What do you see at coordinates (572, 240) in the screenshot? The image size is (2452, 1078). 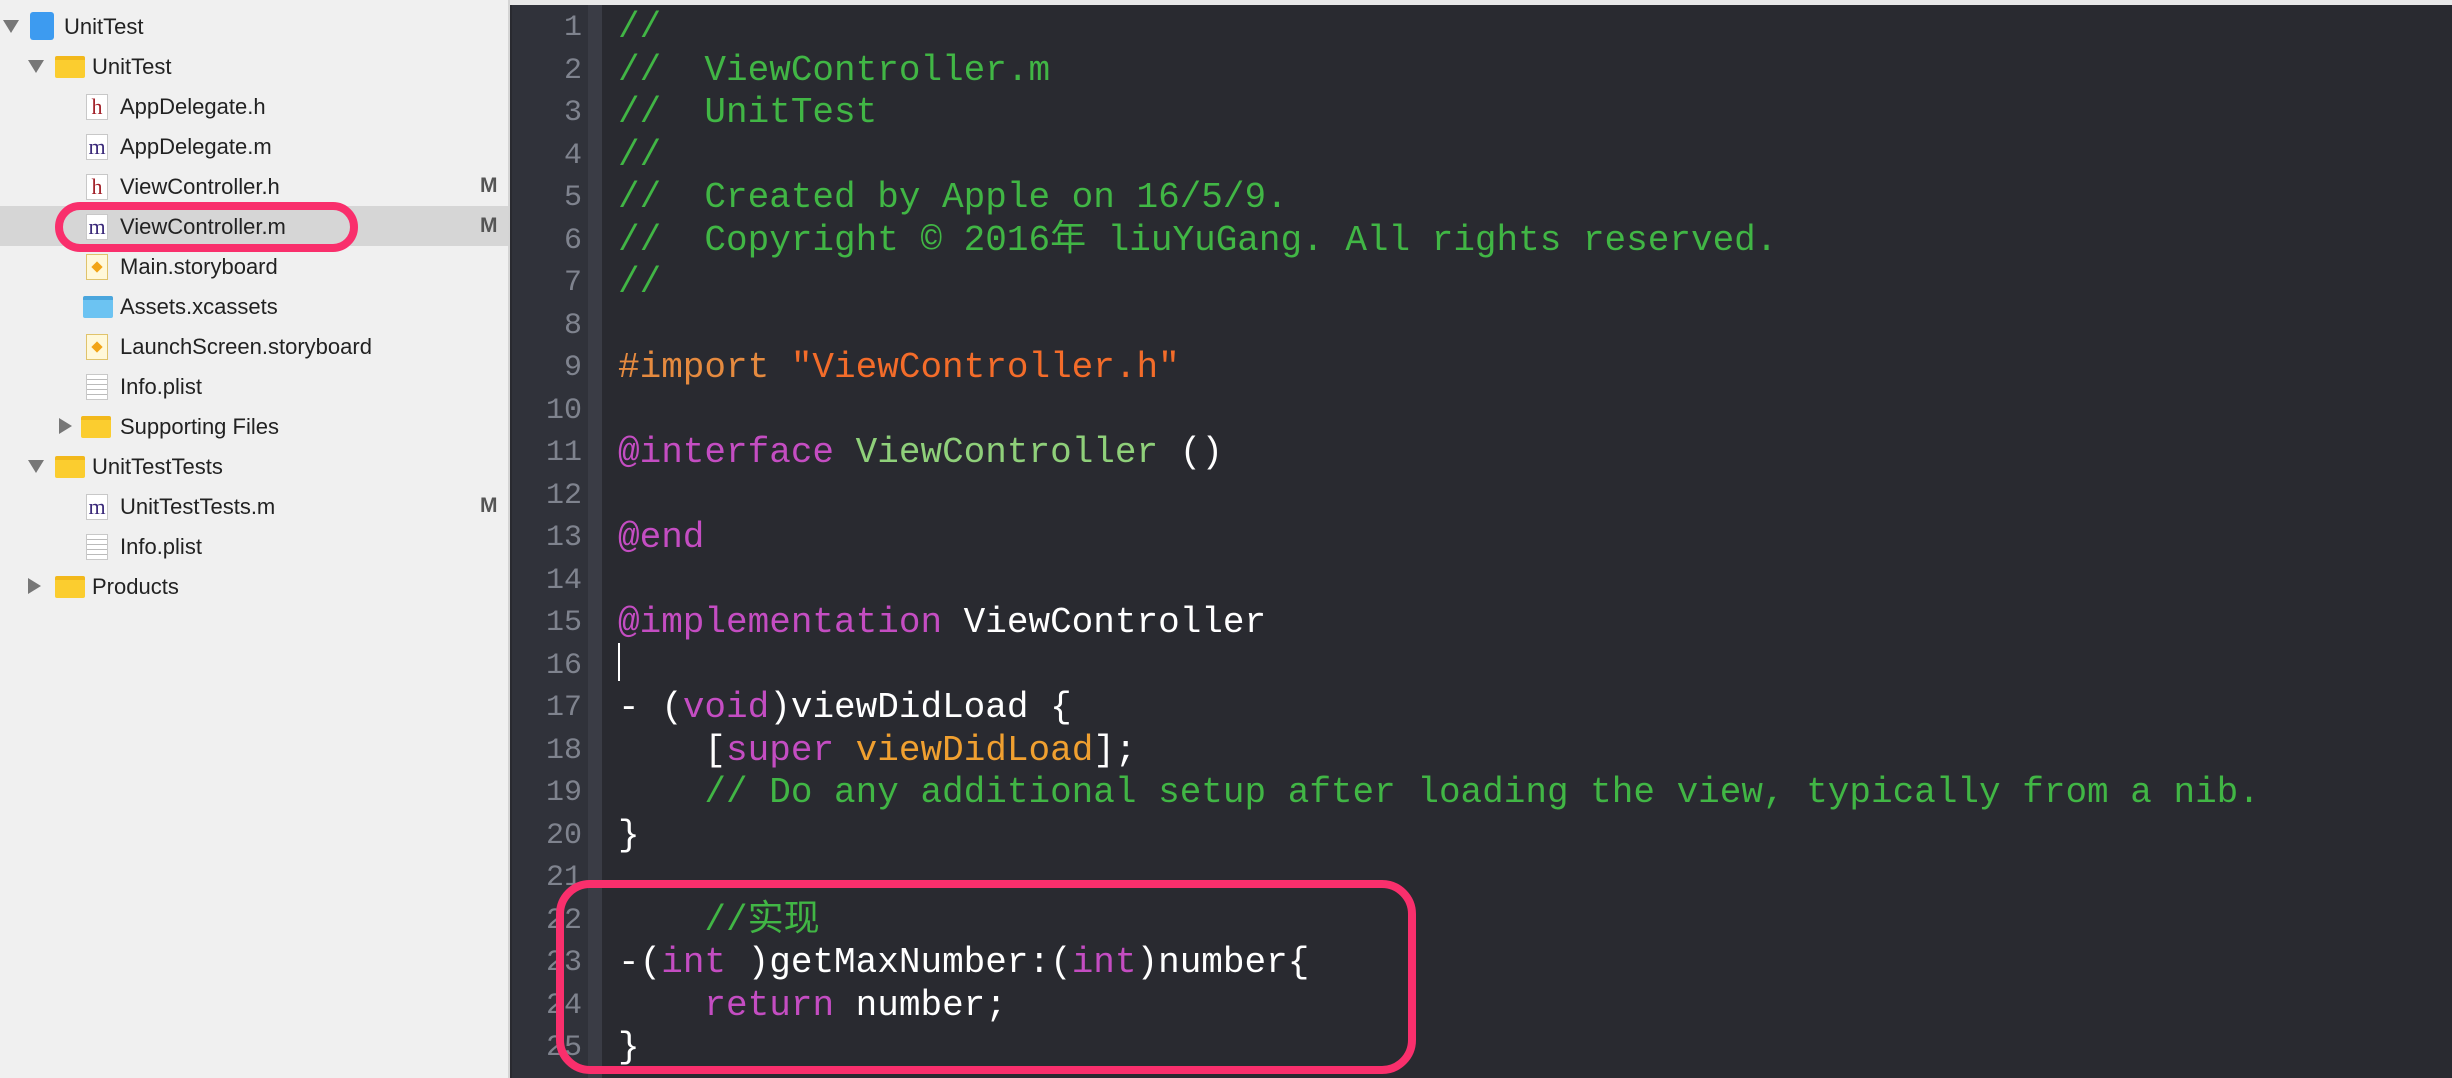 I see `line-number: 6` at bounding box center [572, 240].